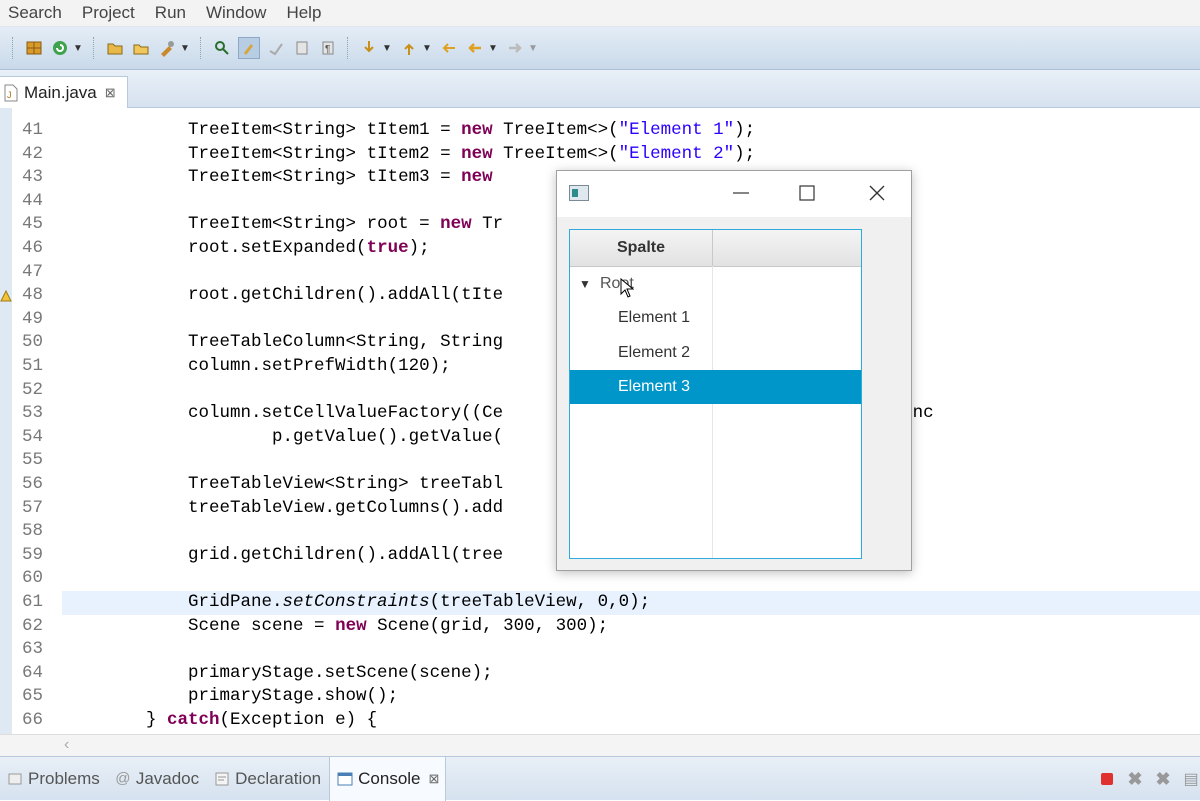 This screenshot has height=801, width=1200. Describe the element at coordinates (715, 284) in the screenshot. I see `tree-row-root: ▼ Root` at that location.